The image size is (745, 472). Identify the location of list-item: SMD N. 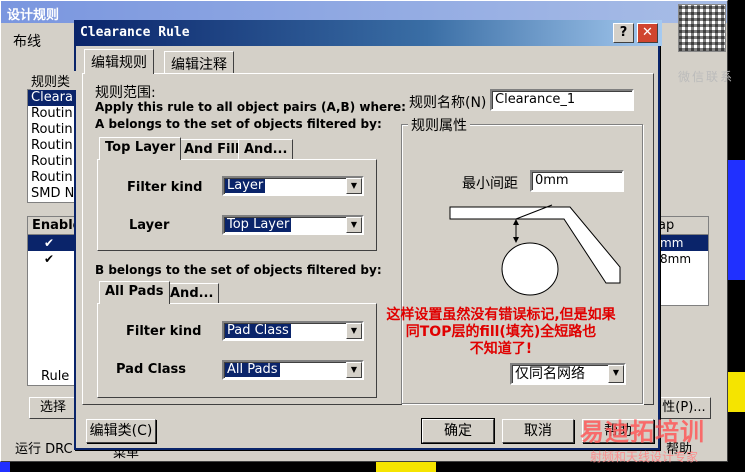
(53, 194).